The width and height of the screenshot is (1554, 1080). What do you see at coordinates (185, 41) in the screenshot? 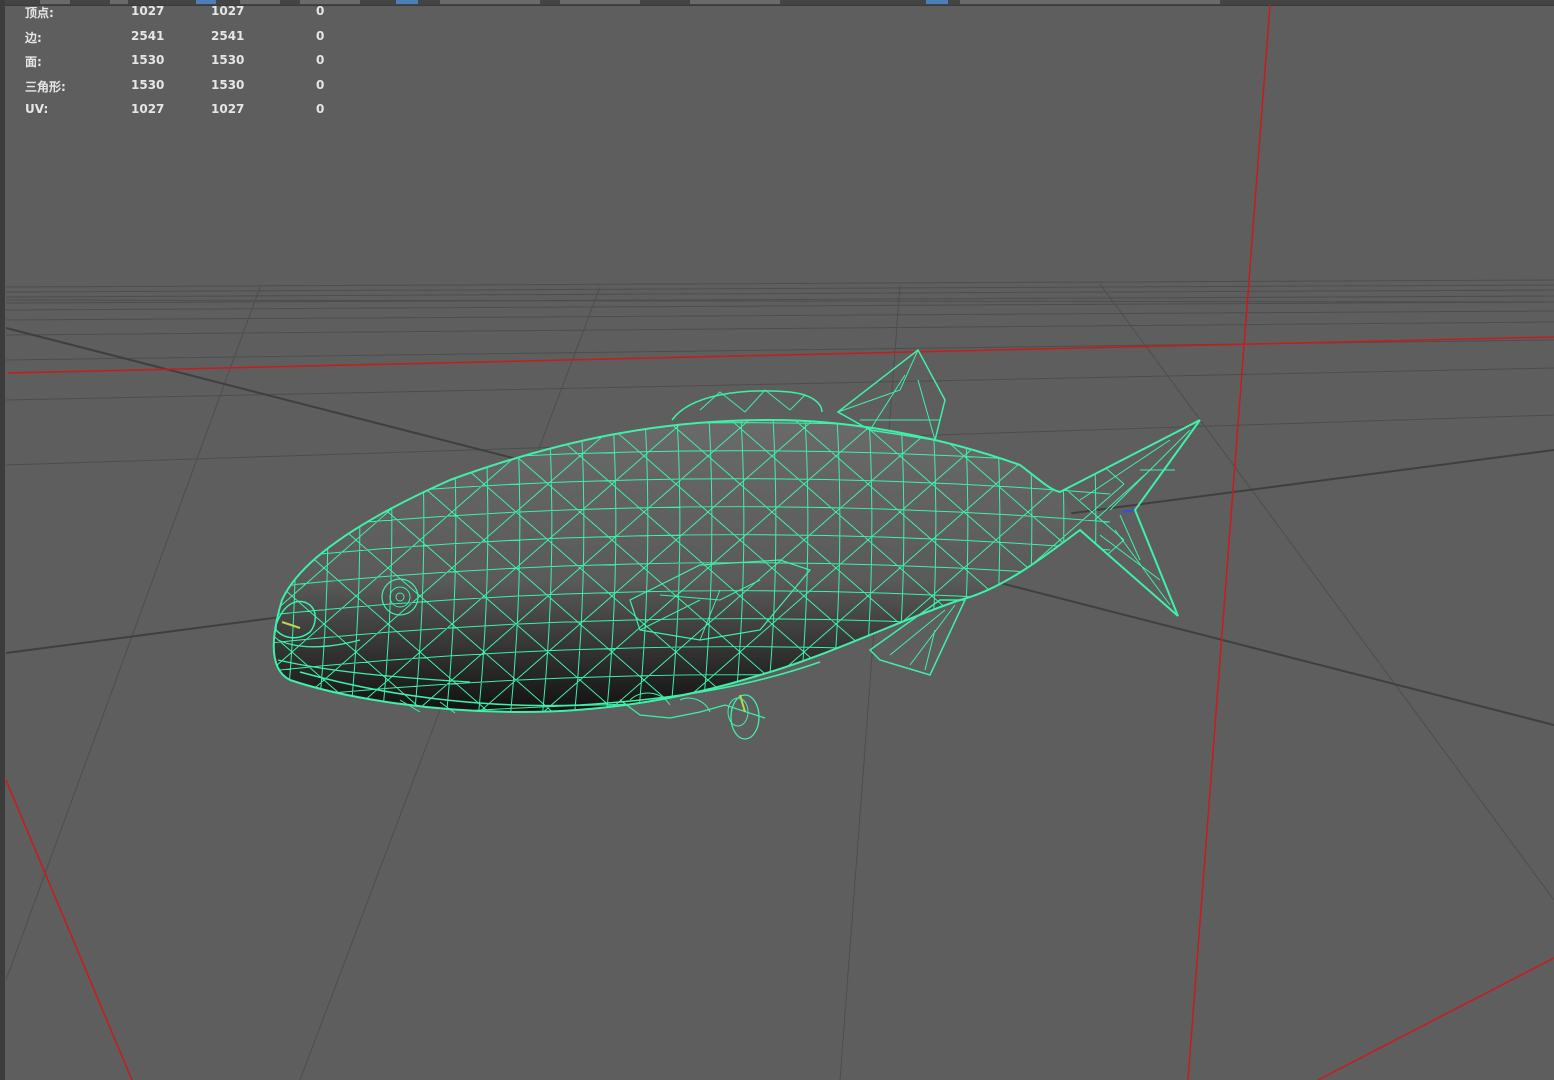
I see `hud-row-edges: 边: 2541 2541 0` at bounding box center [185, 41].